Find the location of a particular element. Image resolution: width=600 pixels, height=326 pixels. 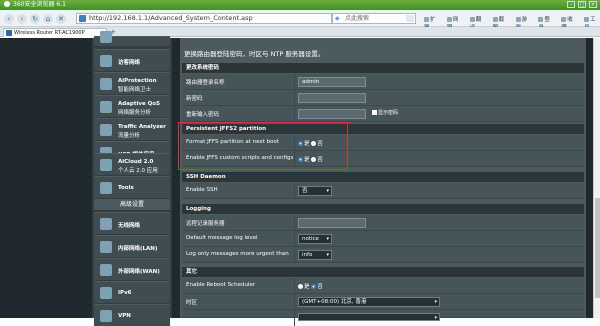

ipv6-icon is located at coordinates (106, 293).